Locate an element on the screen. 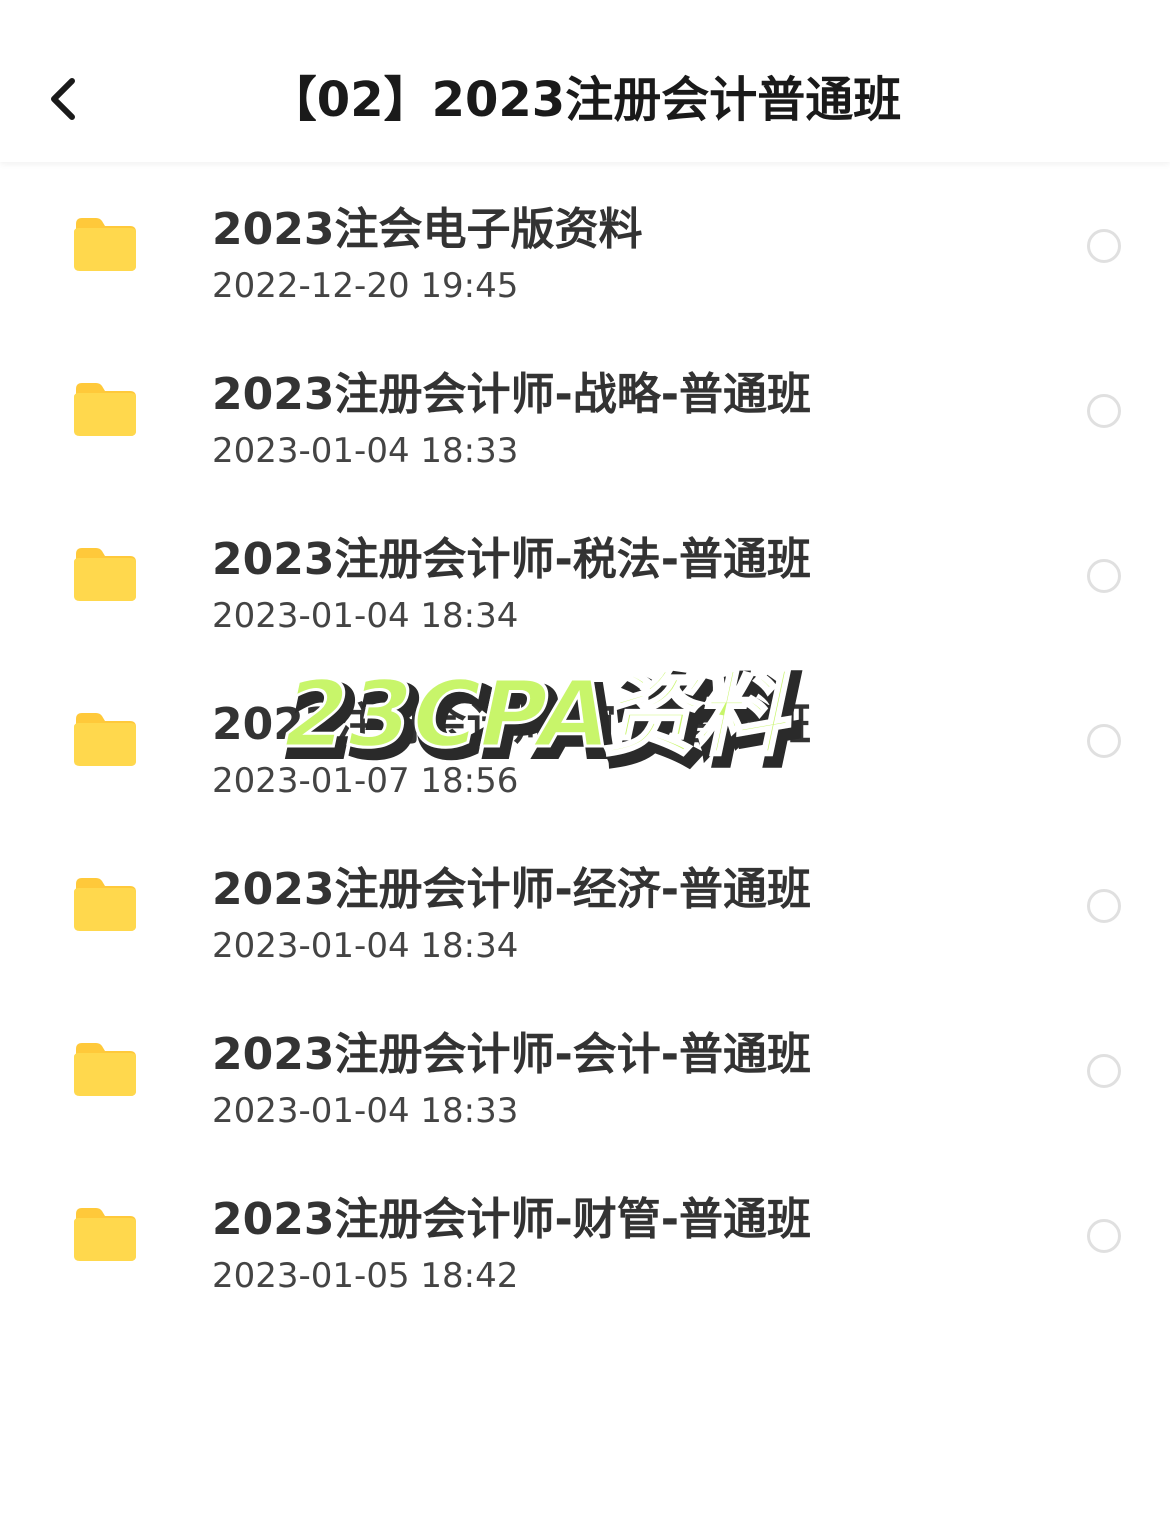 The height and width of the screenshot is (1533, 1170). top-nav-bar: 【02】2023注册会计普通班 is located at coordinates (585, 81).